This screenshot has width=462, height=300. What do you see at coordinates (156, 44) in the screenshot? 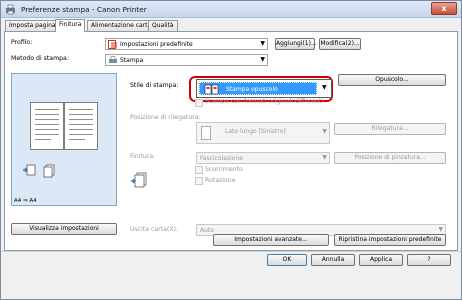
I see `profile-value: Impostazioni predefinite` at bounding box center [156, 44].